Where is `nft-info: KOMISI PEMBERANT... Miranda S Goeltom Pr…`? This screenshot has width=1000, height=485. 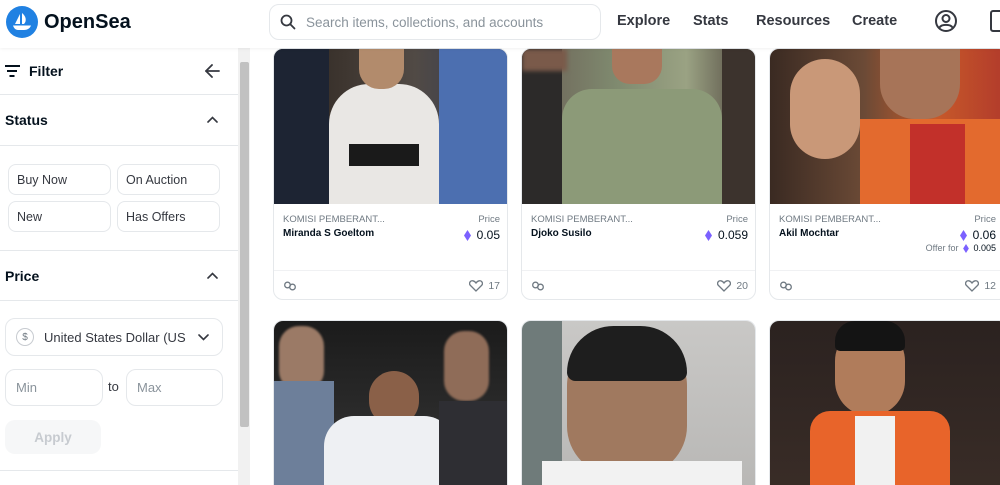 nft-info: KOMISI PEMBERANT... Miranda S Goeltom Pr… is located at coordinates (390, 237).